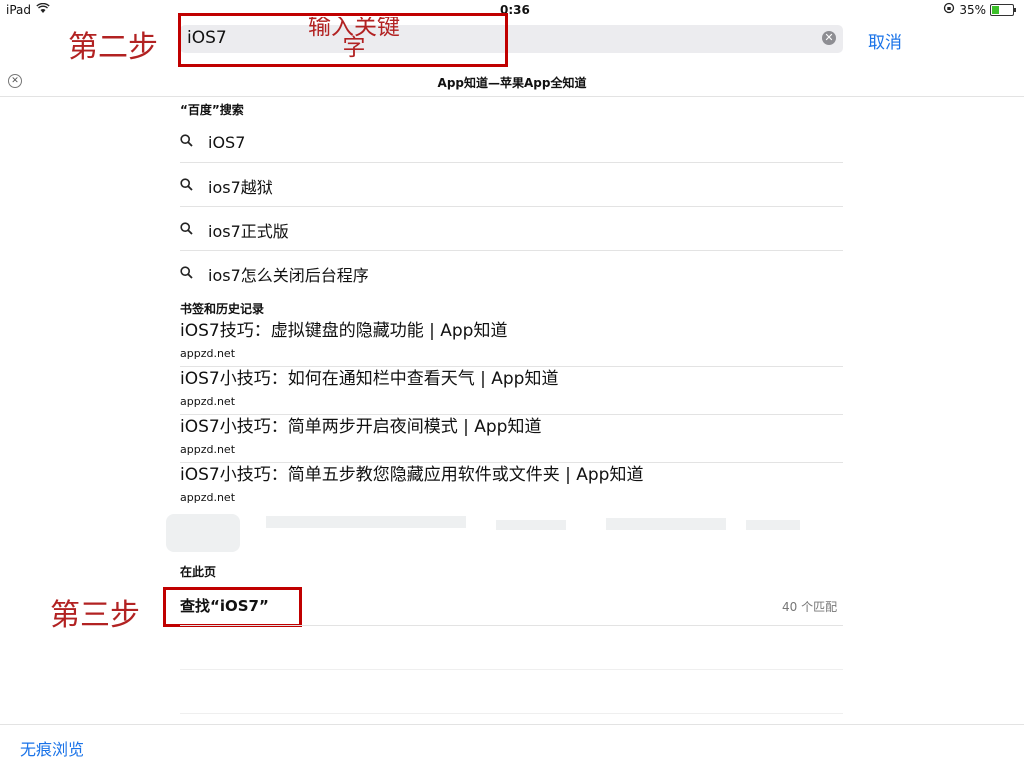  Describe the element at coordinates (354, 39) in the screenshot. I see `step2-hint: 输入关键字` at that location.